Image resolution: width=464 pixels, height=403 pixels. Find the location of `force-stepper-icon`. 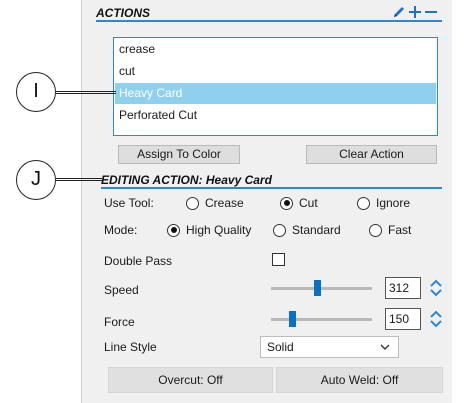

force-stepper-icon is located at coordinates (436, 319).